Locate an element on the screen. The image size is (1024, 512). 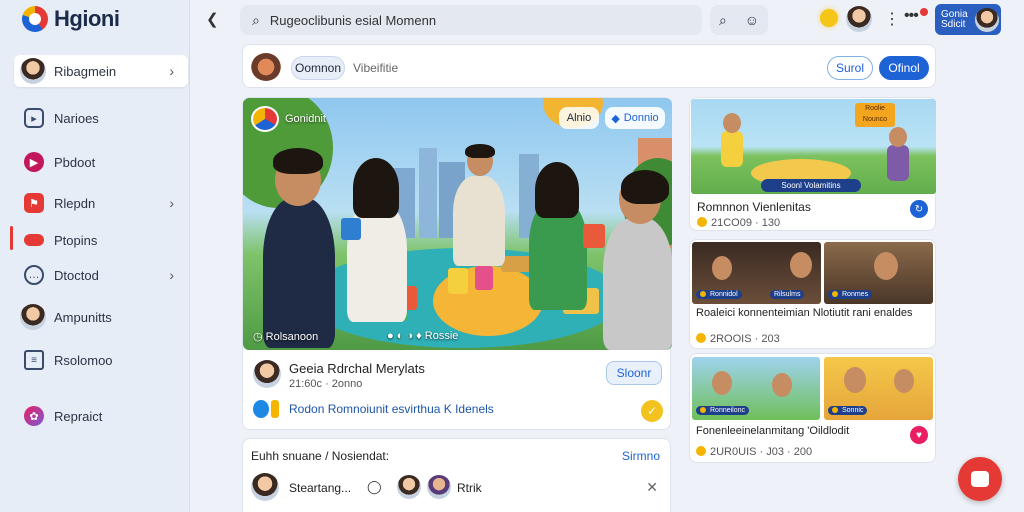
share-icon: ↻ is located at coordinates (919, 209).